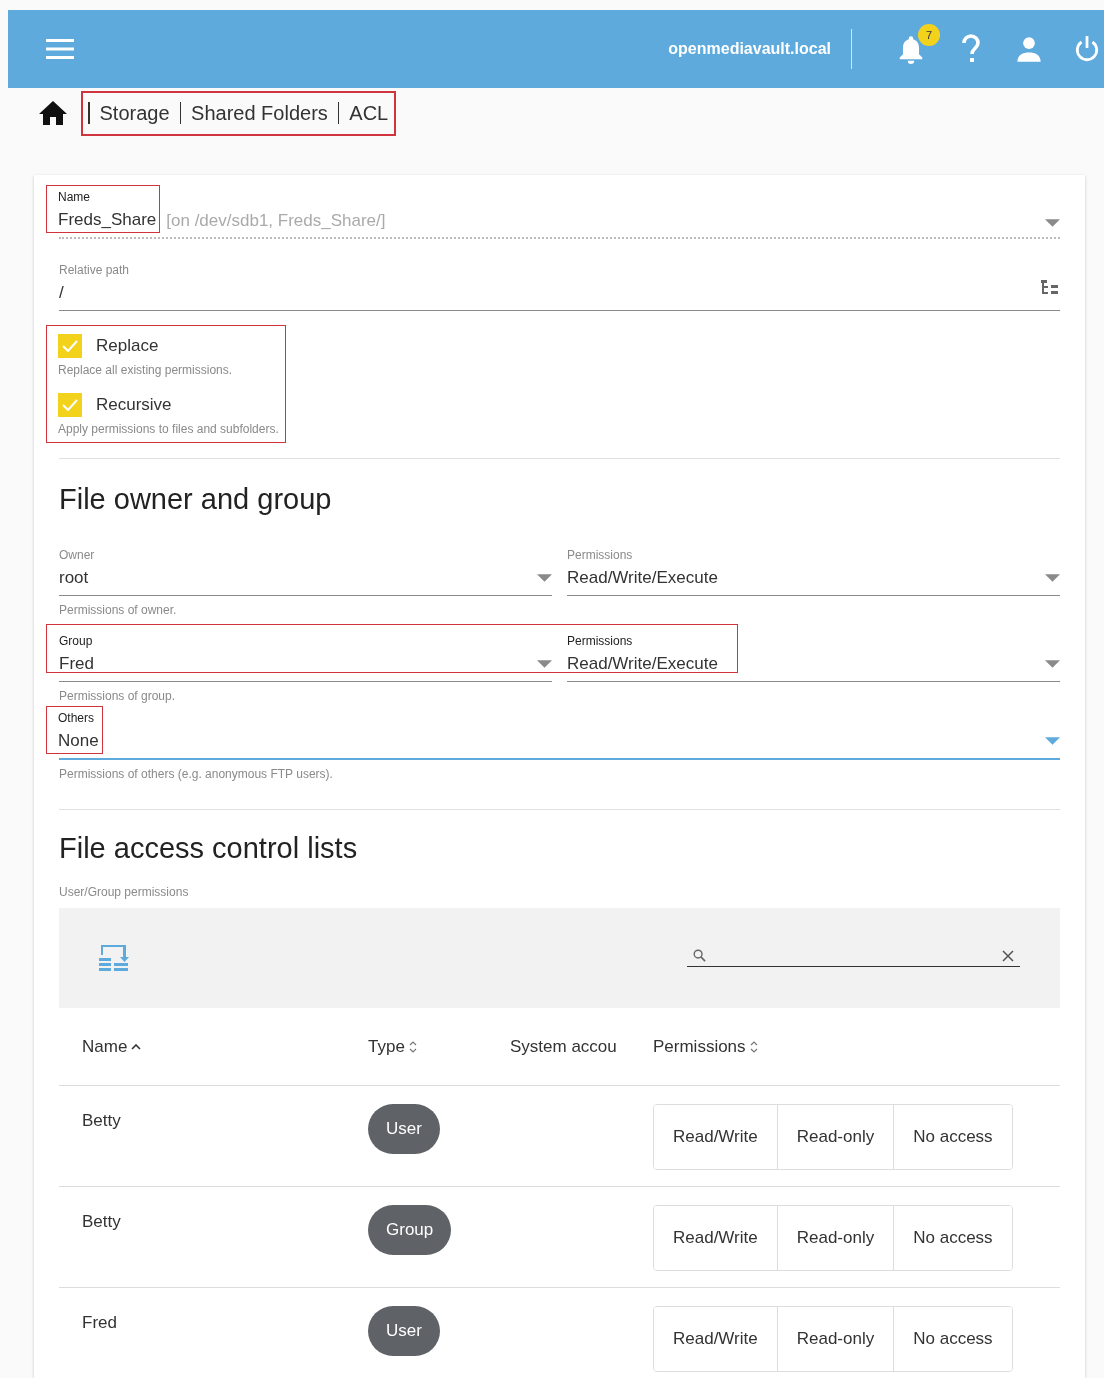 This screenshot has width=1104, height=1378. Describe the element at coordinates (107, 220) in the screenshot. I see `field-value: Freds_Share` at that location.